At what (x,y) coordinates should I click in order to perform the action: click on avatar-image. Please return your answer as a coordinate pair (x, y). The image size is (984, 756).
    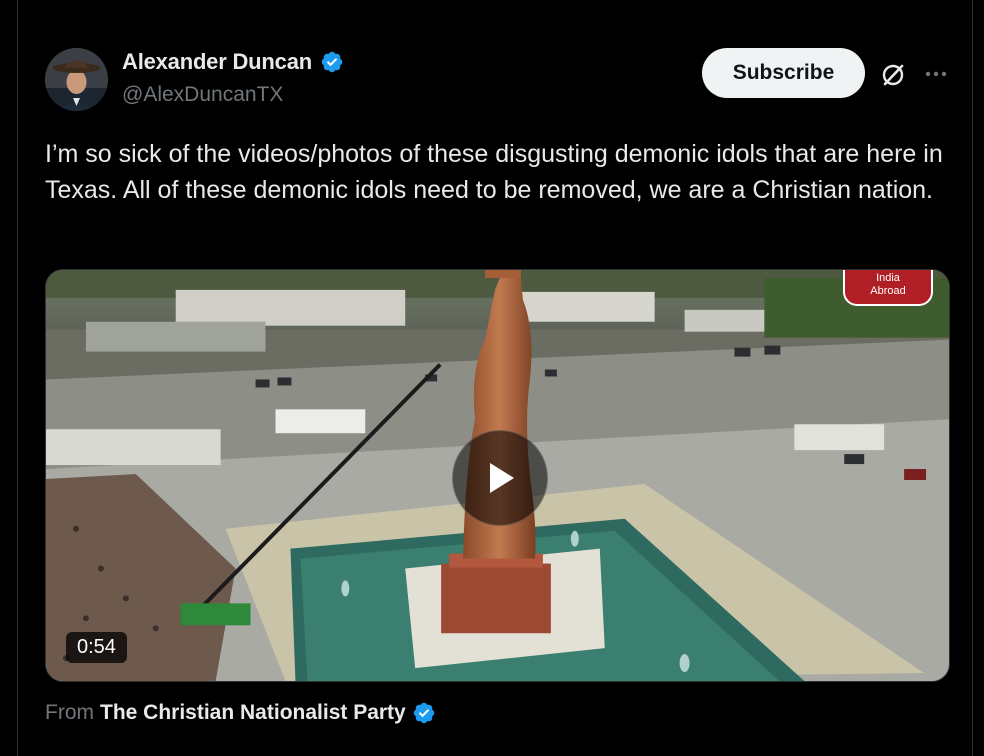
    Looking at the image, I should click on (76, 79).